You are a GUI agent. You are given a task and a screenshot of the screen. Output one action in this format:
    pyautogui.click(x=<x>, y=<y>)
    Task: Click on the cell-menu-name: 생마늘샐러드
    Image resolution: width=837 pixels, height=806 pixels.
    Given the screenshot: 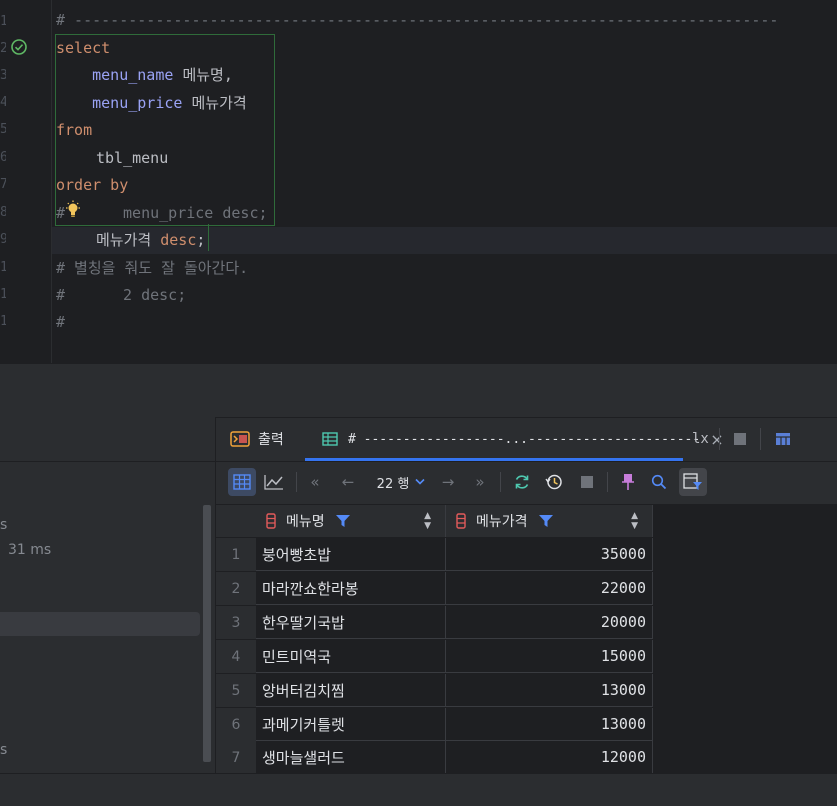 What is the action you would take?
    pyautogui.click(x=351, y=757)
    